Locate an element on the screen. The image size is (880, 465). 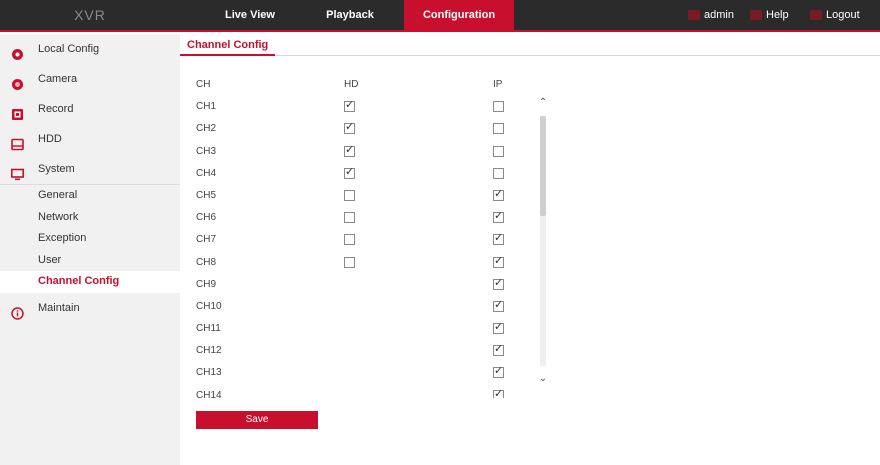
column-header-hd: HD is located at coordinates (351, 84).